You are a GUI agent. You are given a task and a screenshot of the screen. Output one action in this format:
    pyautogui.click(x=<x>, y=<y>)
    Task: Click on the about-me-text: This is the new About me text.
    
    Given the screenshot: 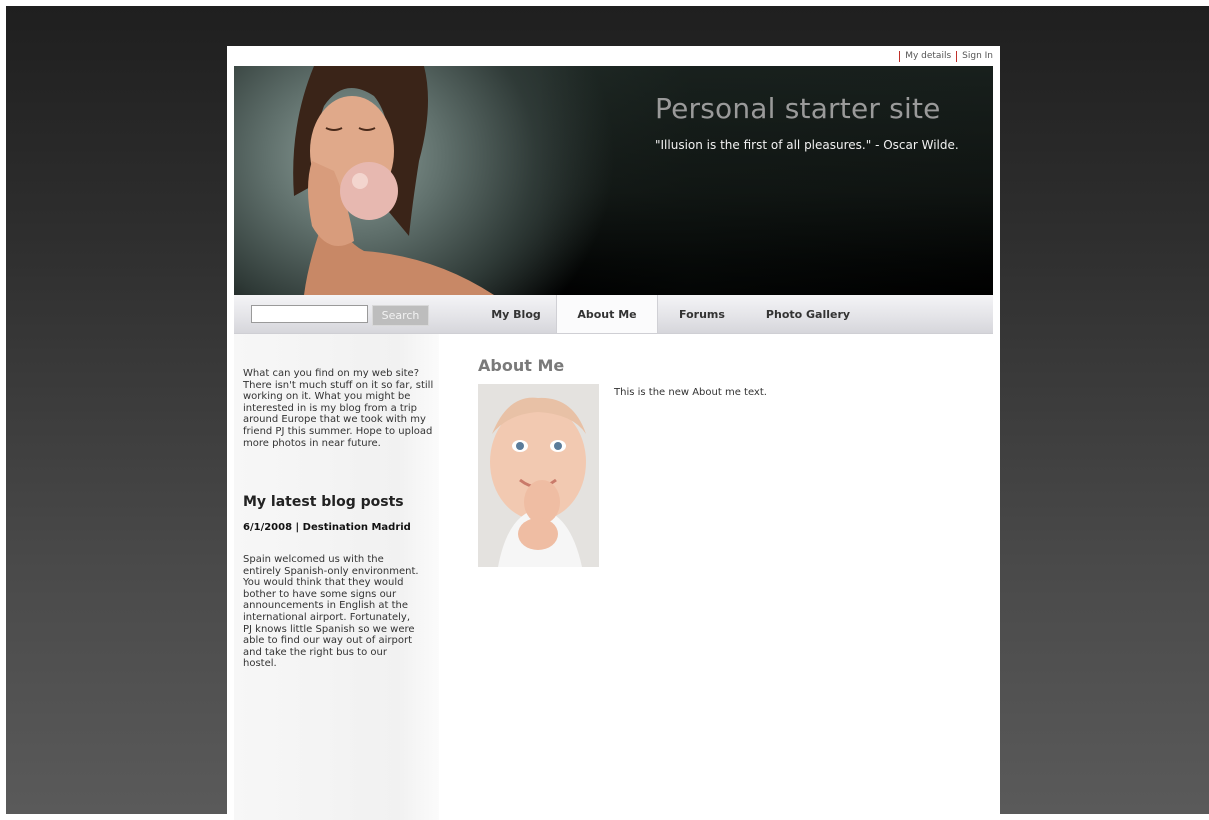 What is the action you would take?
    pyautogui.click(x=690, y=392)
    